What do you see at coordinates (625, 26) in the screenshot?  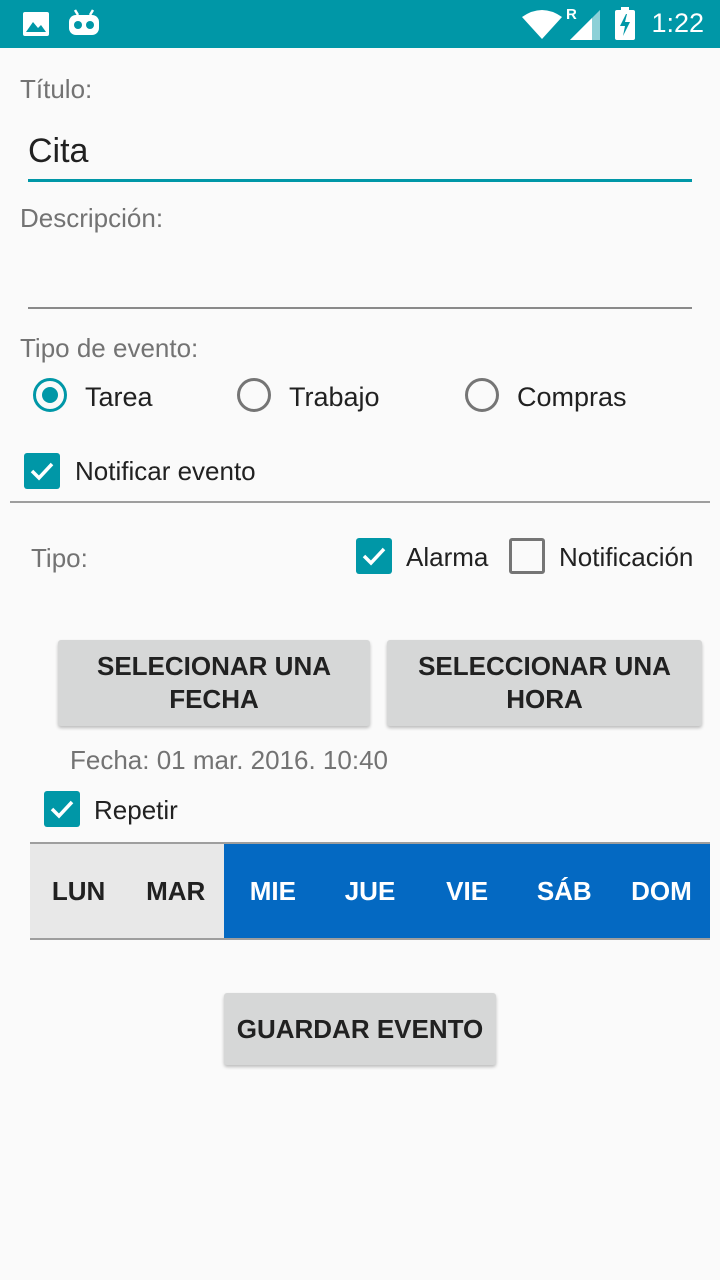 I see `battery-charging-icon` at bounding box center [625, 26].